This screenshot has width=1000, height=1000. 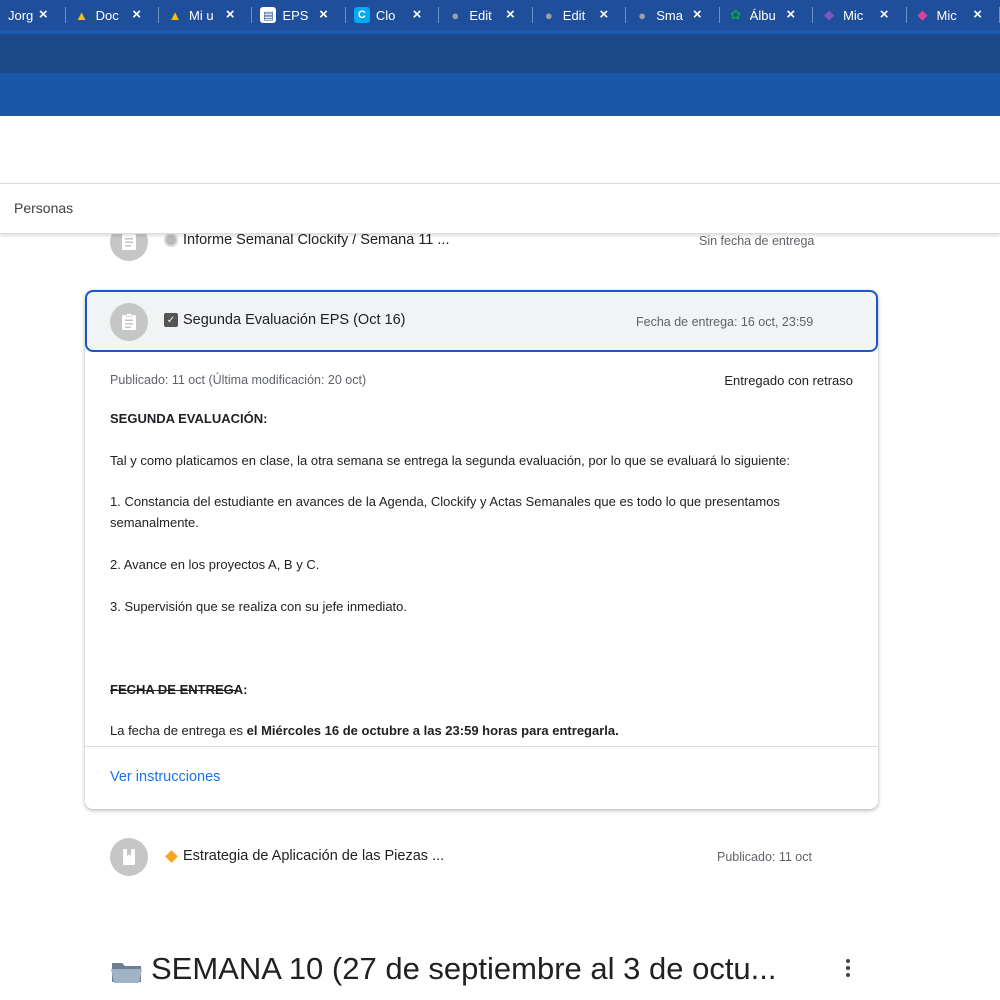 What do you see at coordinates (385, 15) in the screenshot?
I see `browser-tab-title: Clo` at bounding box center [385, 15].